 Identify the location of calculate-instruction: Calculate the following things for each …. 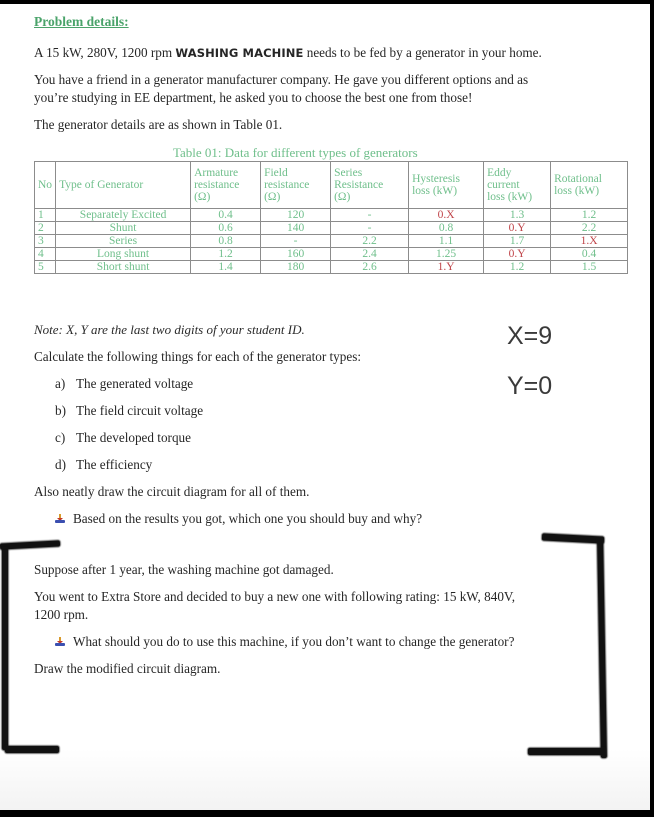
(198, 356).